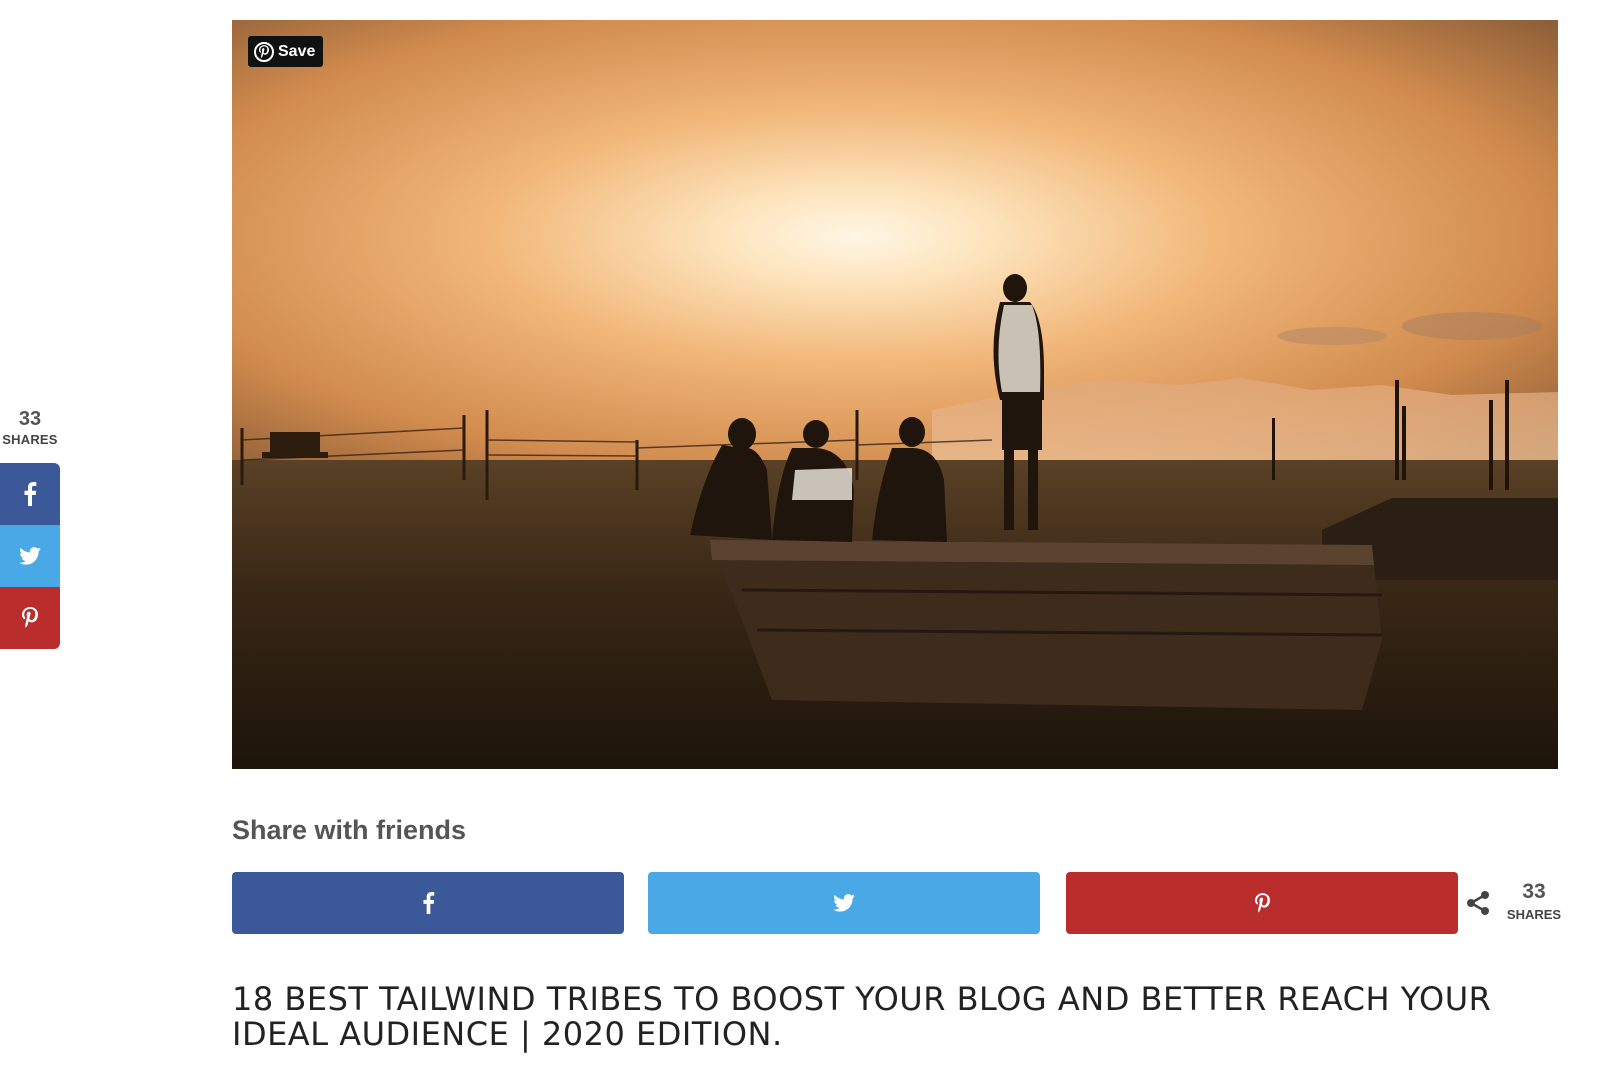 The image size is (1600, 1069). I want to click on save-button-label: Save, so click(297, 51).